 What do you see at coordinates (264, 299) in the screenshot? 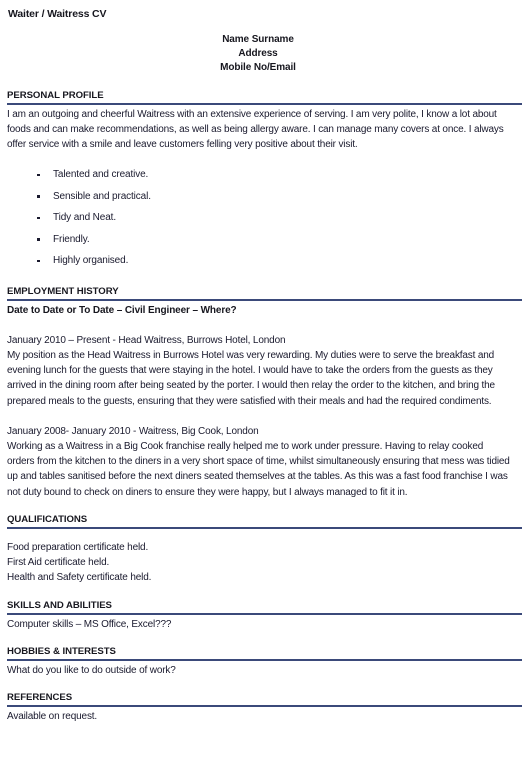
I see `employment-history-rule` at bounding box center [264, 299].